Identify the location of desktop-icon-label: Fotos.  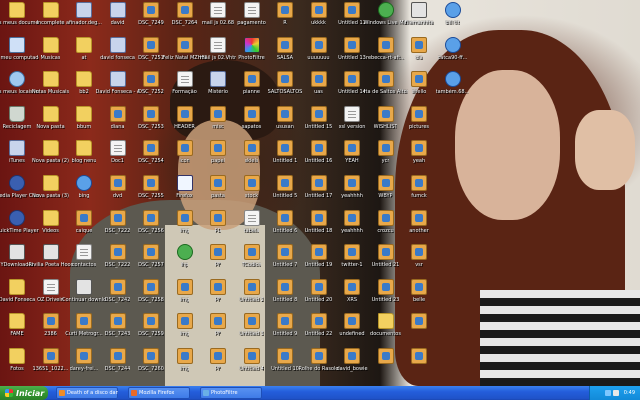
(17, 369).